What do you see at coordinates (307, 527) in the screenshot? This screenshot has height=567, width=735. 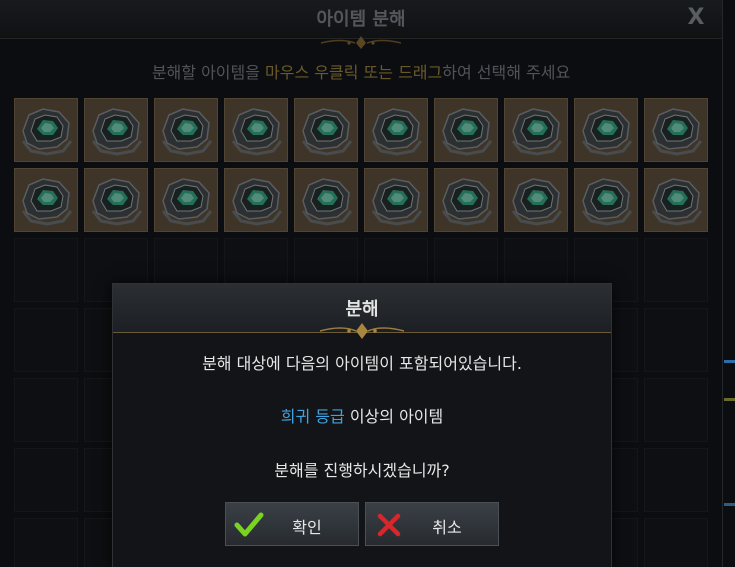 I see `confirm-button-label: 확인` at bounding box center [307, 527].